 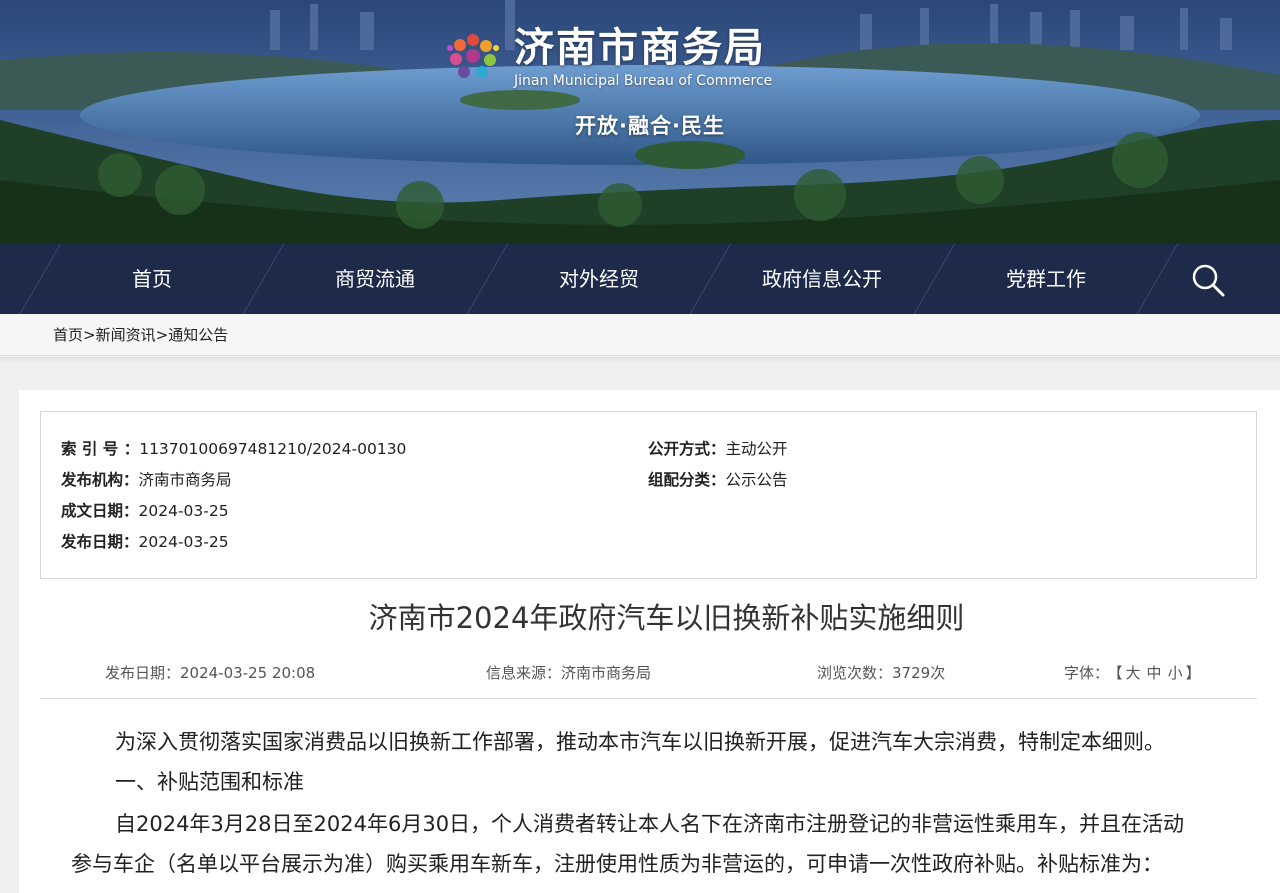 What do you see at coordinates (473, 56) in the screenshot?
I see `flower-logo-icon` at bounding box center [473, 56].